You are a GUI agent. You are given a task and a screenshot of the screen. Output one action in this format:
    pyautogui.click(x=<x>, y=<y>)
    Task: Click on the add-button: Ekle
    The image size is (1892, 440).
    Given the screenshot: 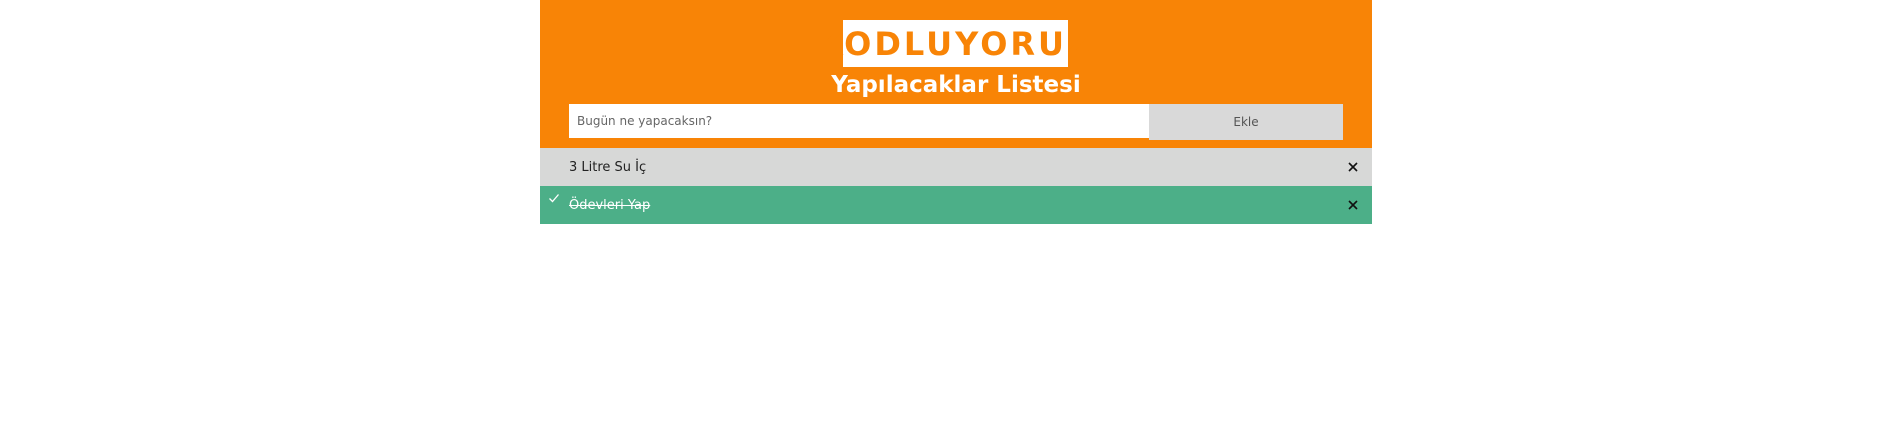 What is the action you would take?
    pyautogui.click(x=1246, y=122)
    